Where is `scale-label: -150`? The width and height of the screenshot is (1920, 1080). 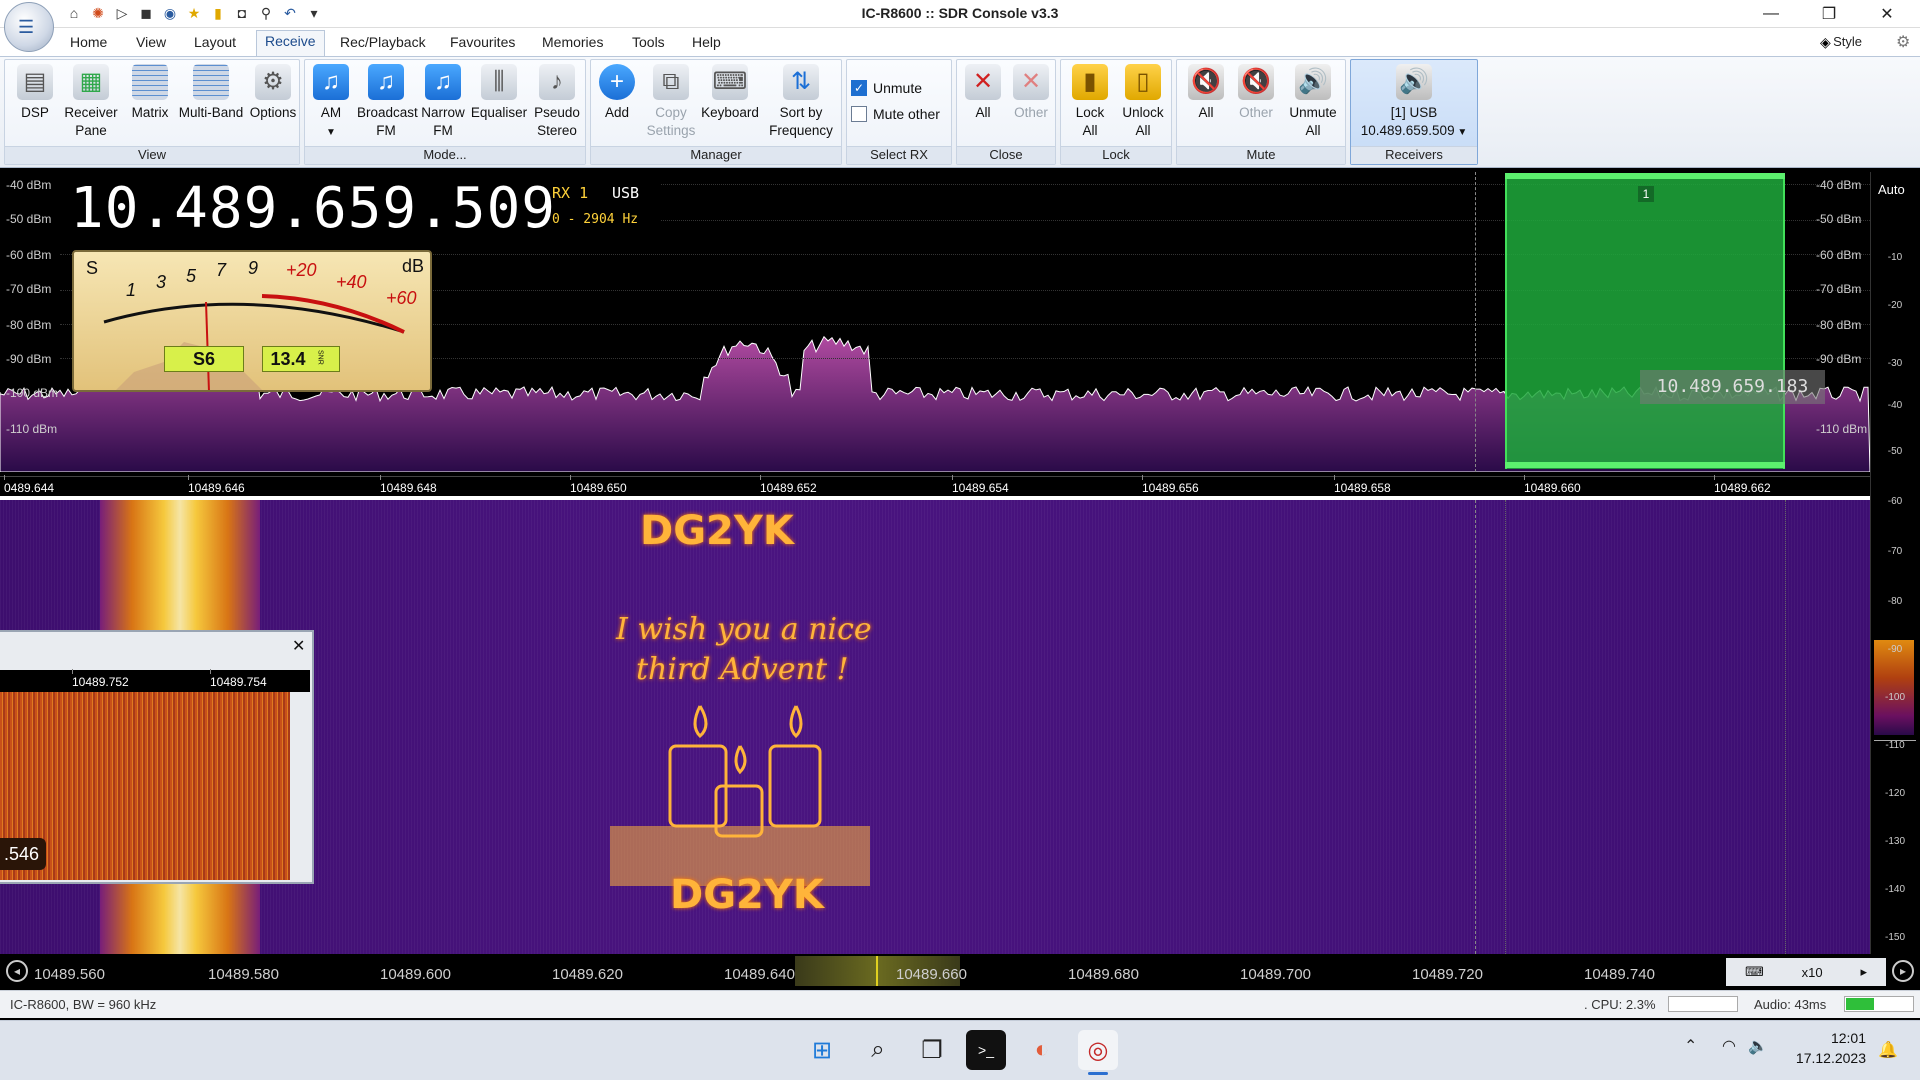
scale-label: -150 is located at coordinates (1894, 937).